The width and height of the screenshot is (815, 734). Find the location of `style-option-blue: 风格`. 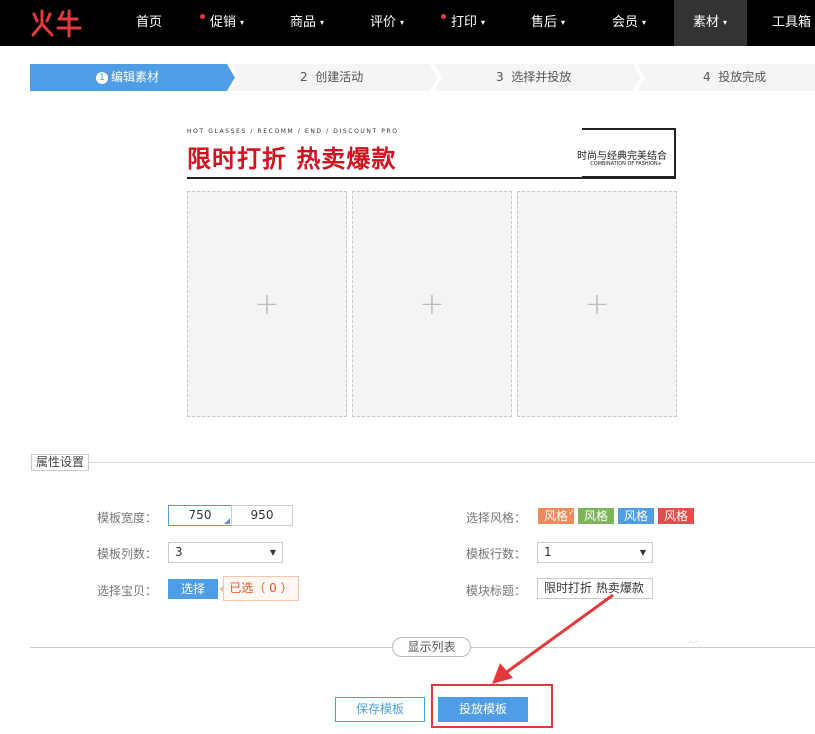

style-option-blue: 风格 is located at coordinates (636, 516).